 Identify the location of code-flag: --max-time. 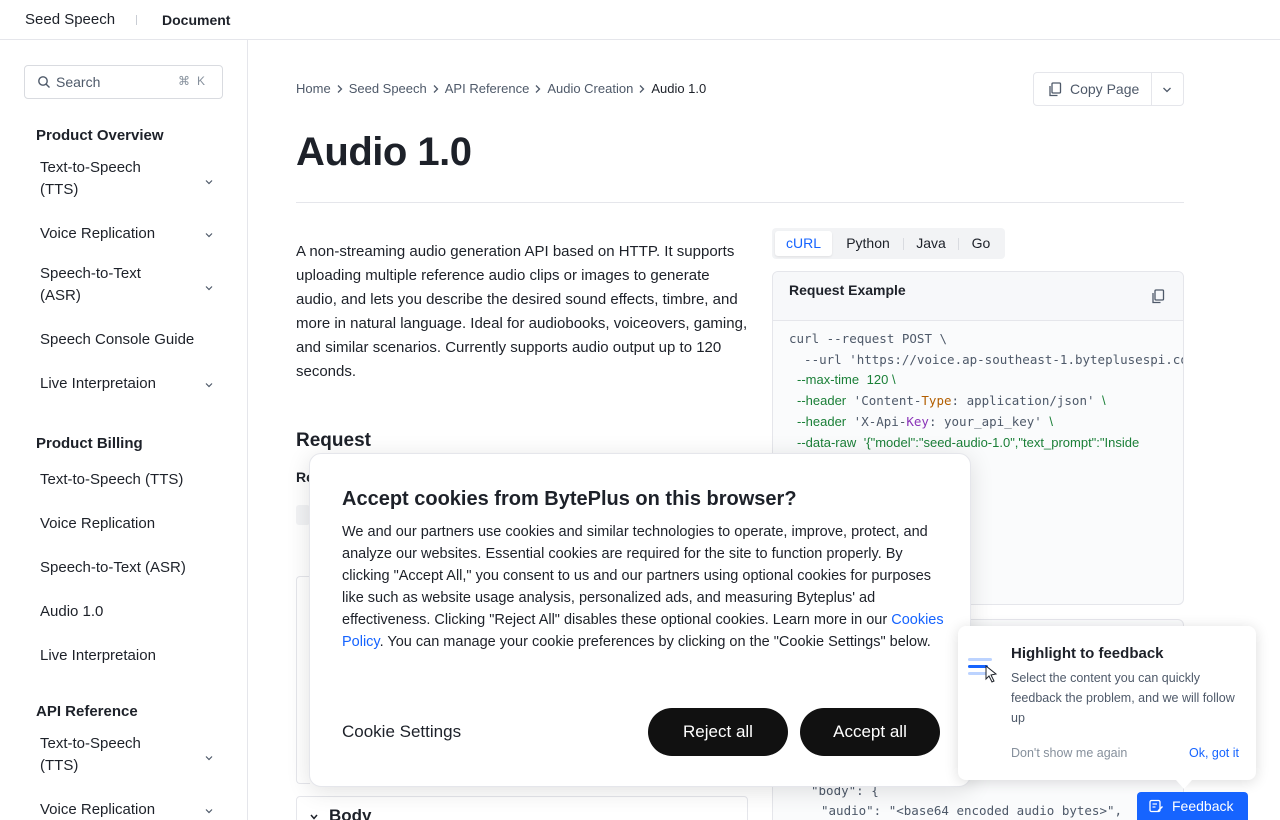
(828, 379).